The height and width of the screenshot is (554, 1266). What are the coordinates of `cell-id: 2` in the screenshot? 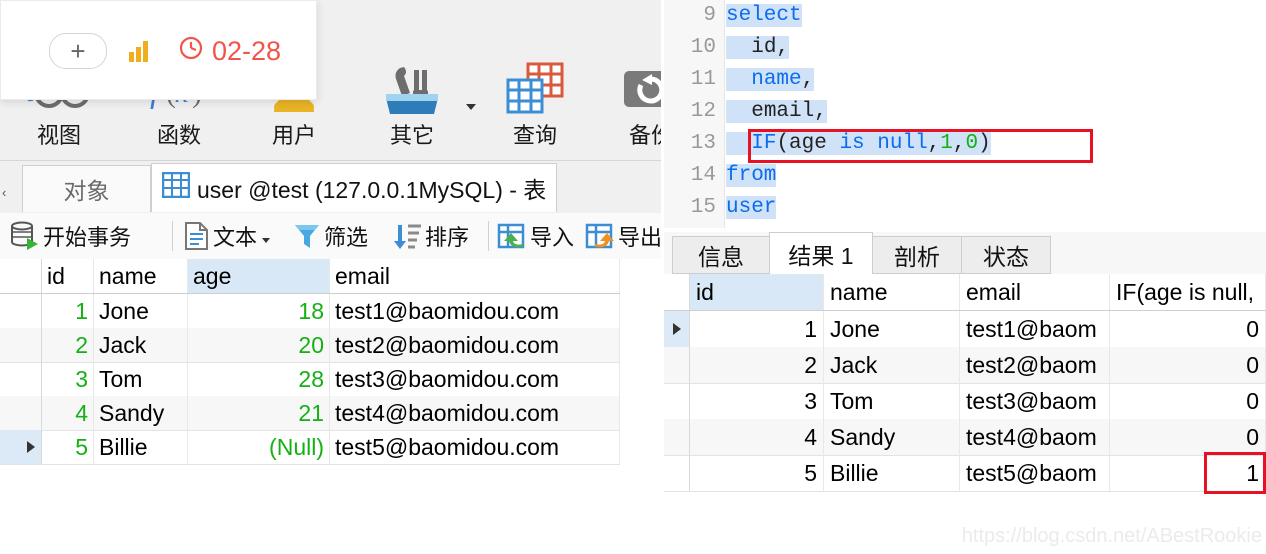 It's located at (68, 345).